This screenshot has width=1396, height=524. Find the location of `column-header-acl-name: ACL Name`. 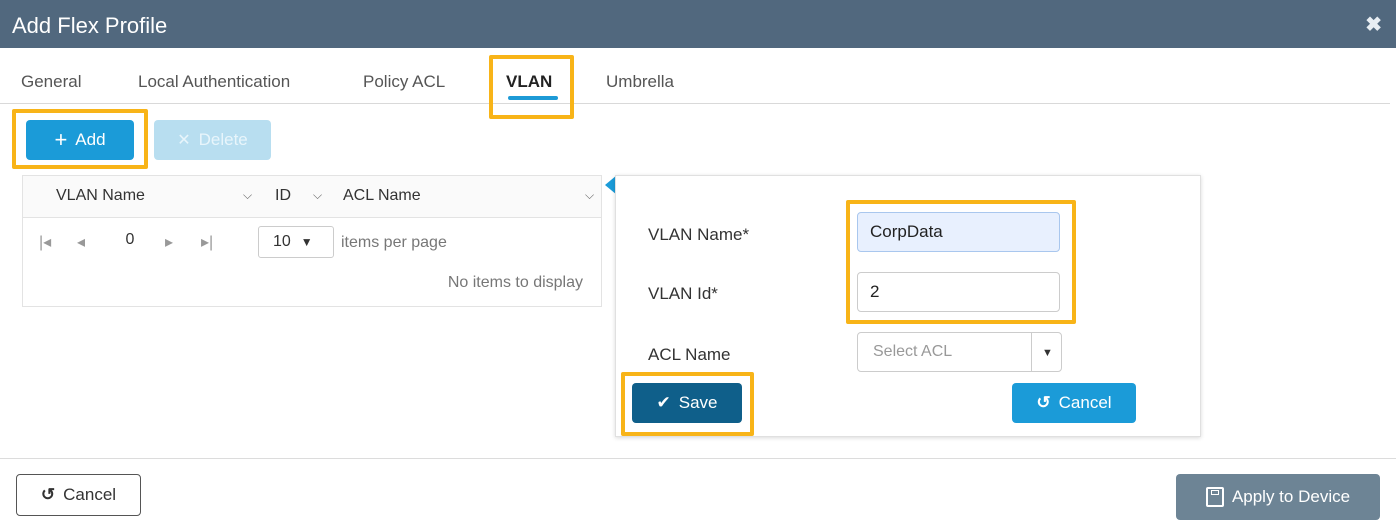

column-header-acl-name: ACL Name is located at coordinates (382, 196).